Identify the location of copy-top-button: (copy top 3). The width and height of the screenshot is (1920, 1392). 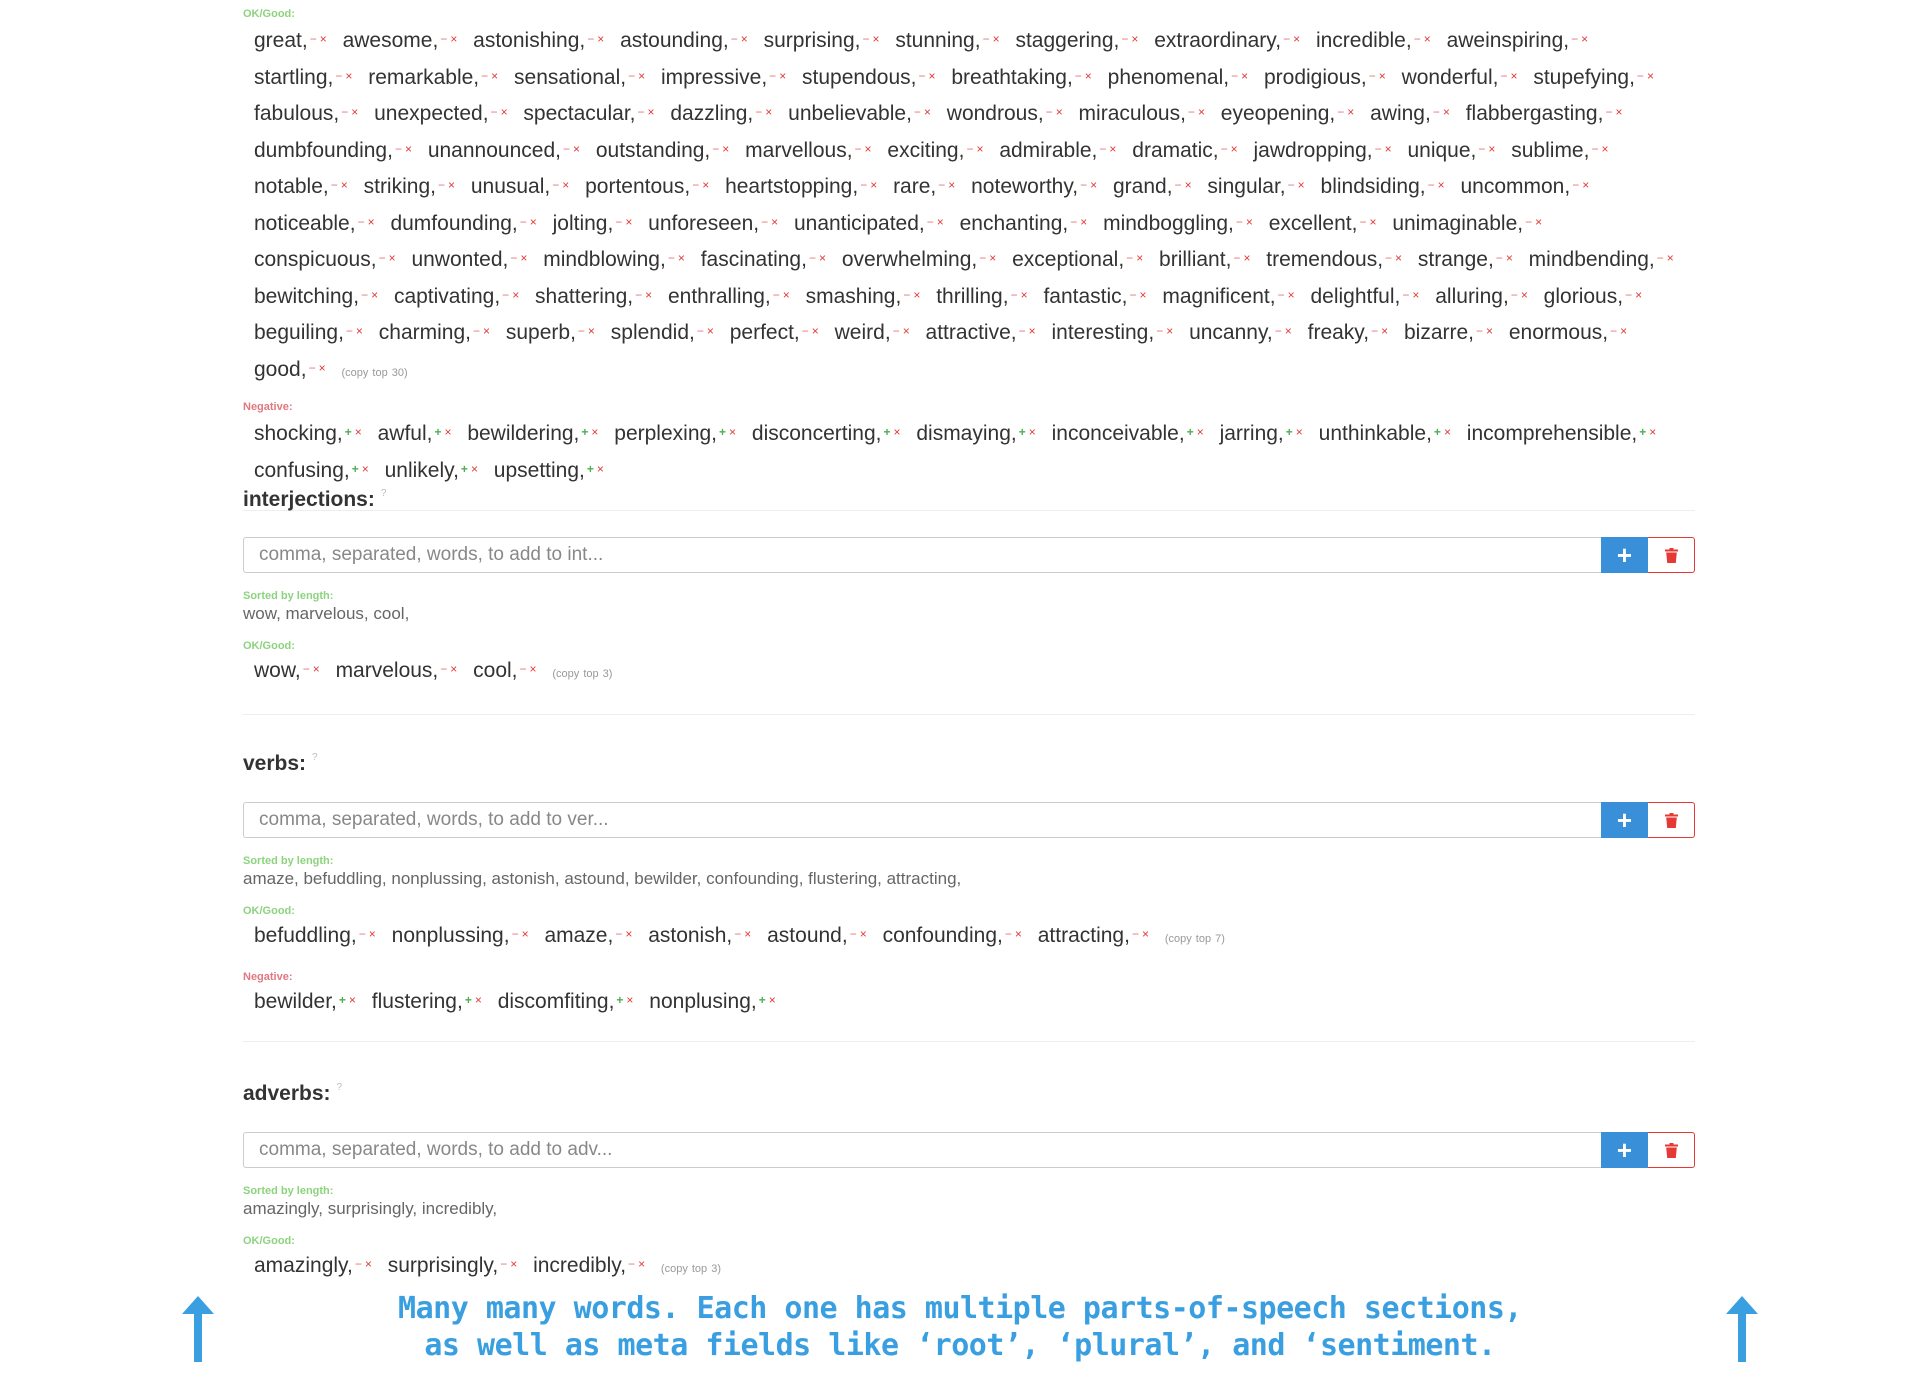
(582, 674).